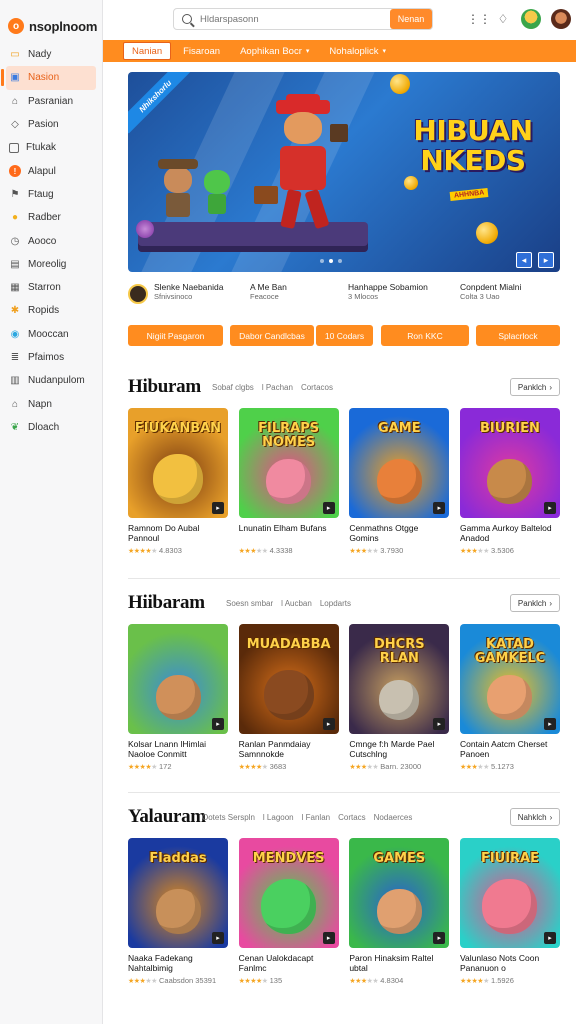  What do you see at coordinates (51, 20) in the screenshot?
I see `app-logo: o nsoplnoom` at bounding box center [51, 20].